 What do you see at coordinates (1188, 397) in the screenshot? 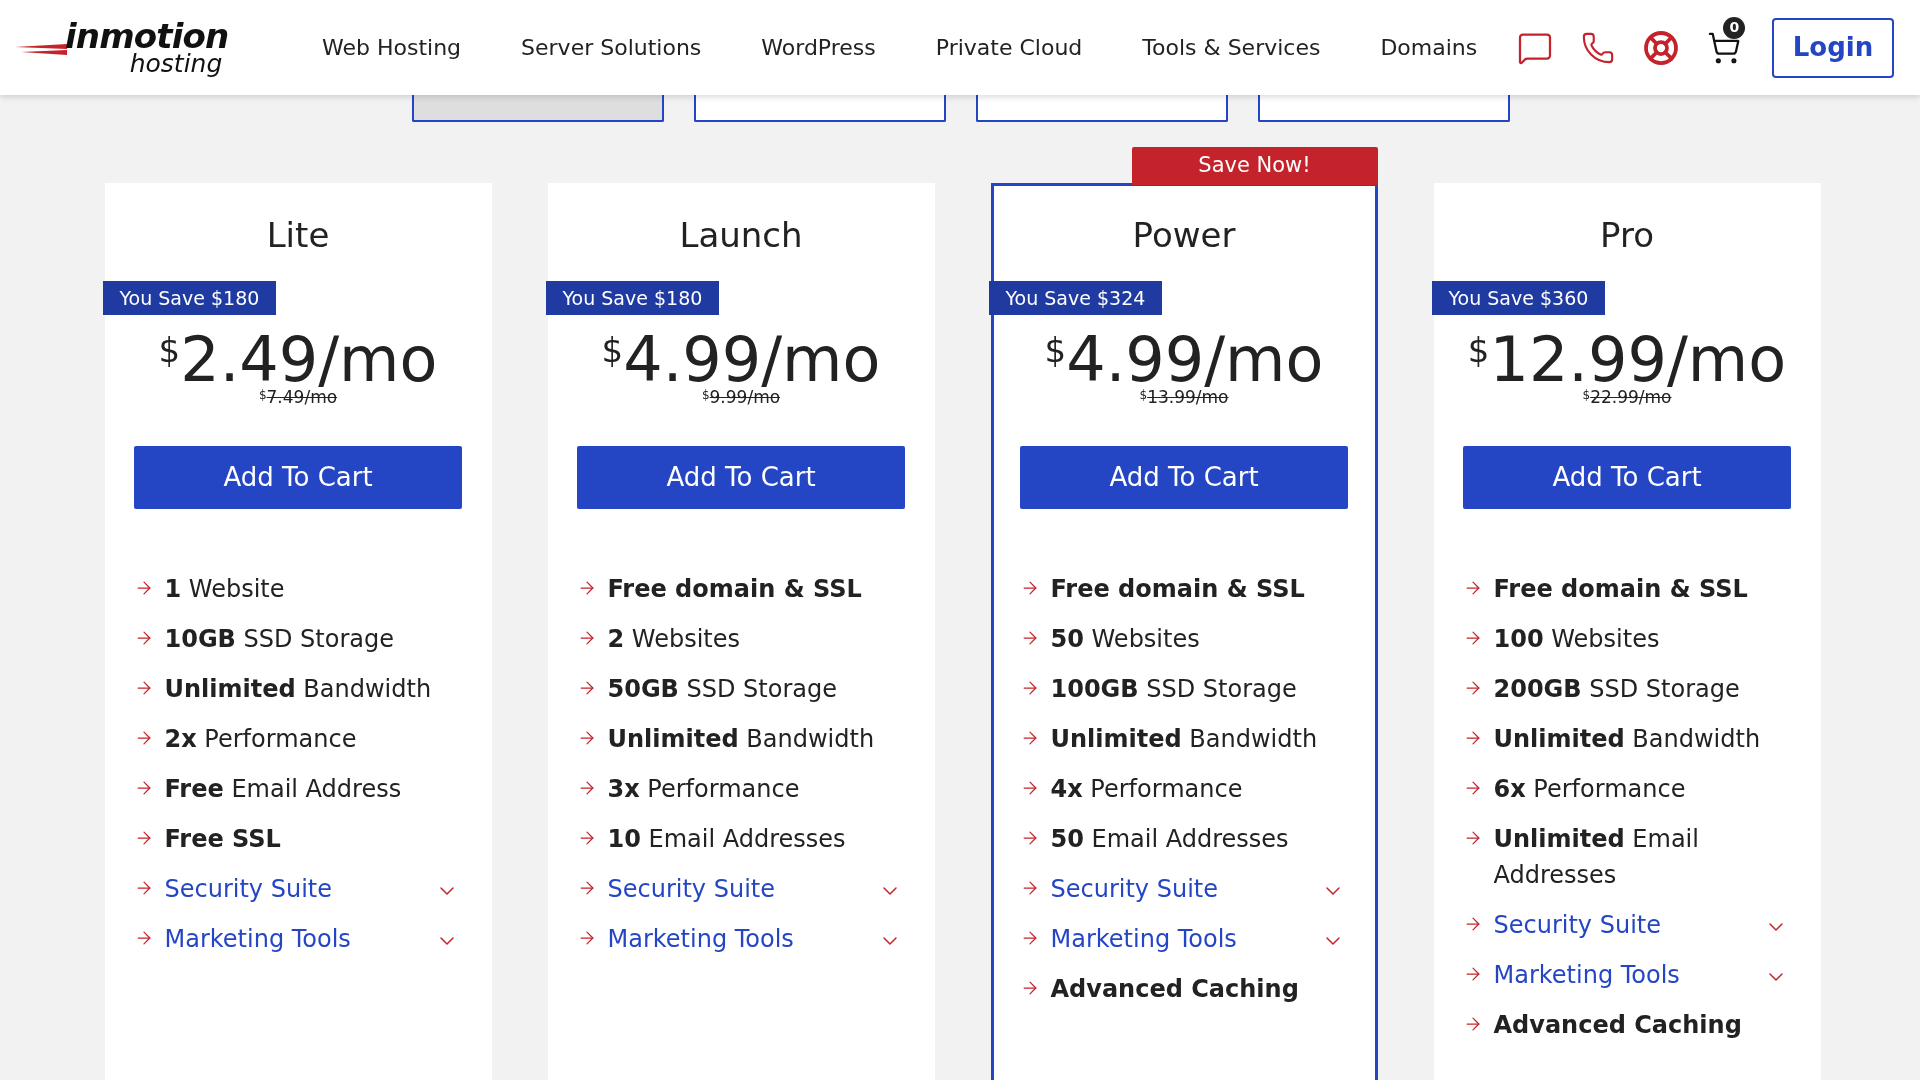
I see `old-price: 13.99/mo` at bounding box center [1188, 397].